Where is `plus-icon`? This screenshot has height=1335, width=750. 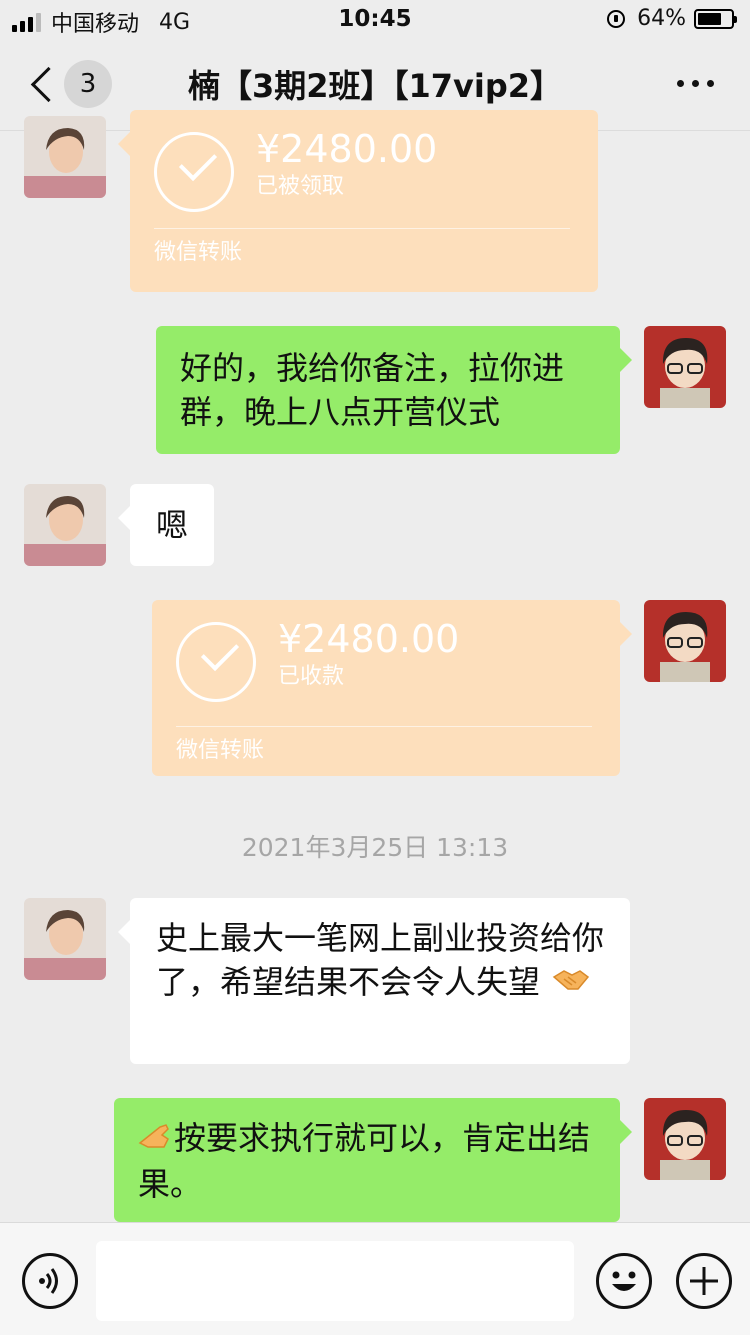 plus-icon is located at coordinates (704, 1281).